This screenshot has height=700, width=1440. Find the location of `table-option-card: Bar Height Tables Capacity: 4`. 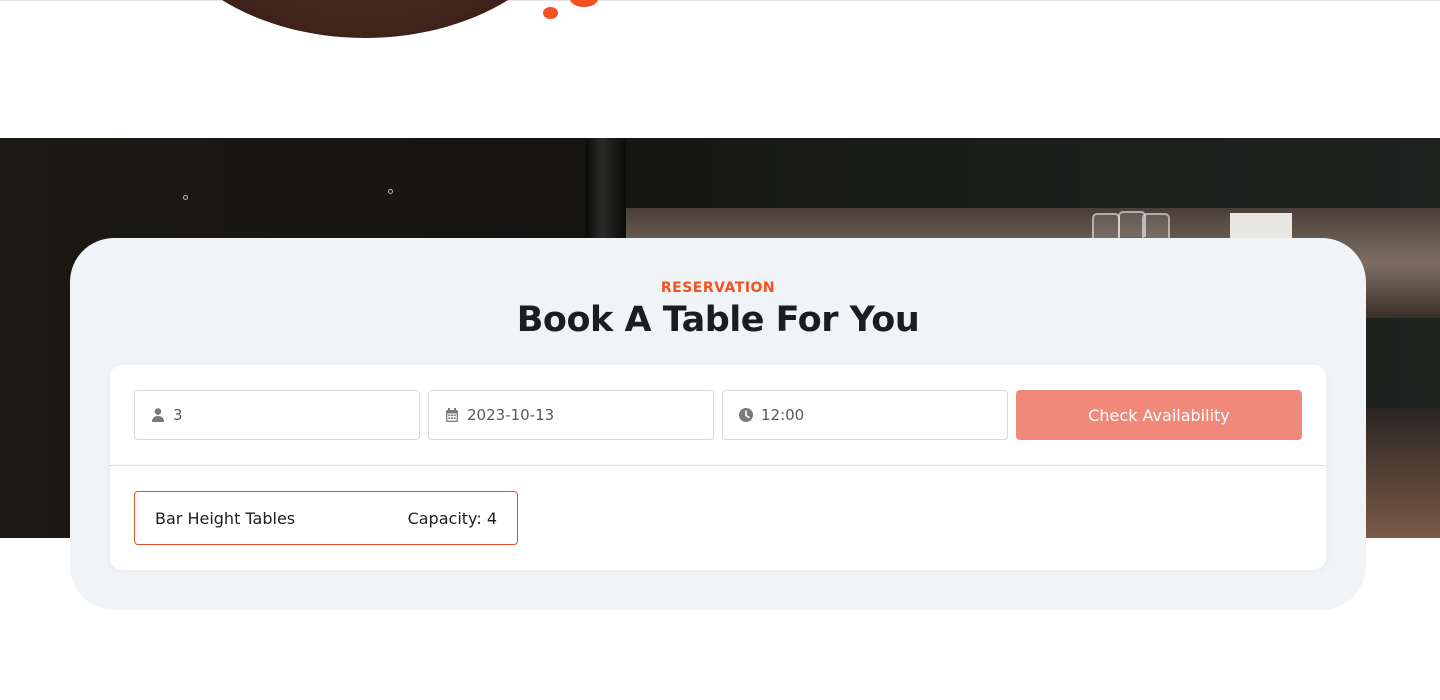

table-option-card: Bar Height Tables Capacity: 4 is located at coordinates (326, 518).